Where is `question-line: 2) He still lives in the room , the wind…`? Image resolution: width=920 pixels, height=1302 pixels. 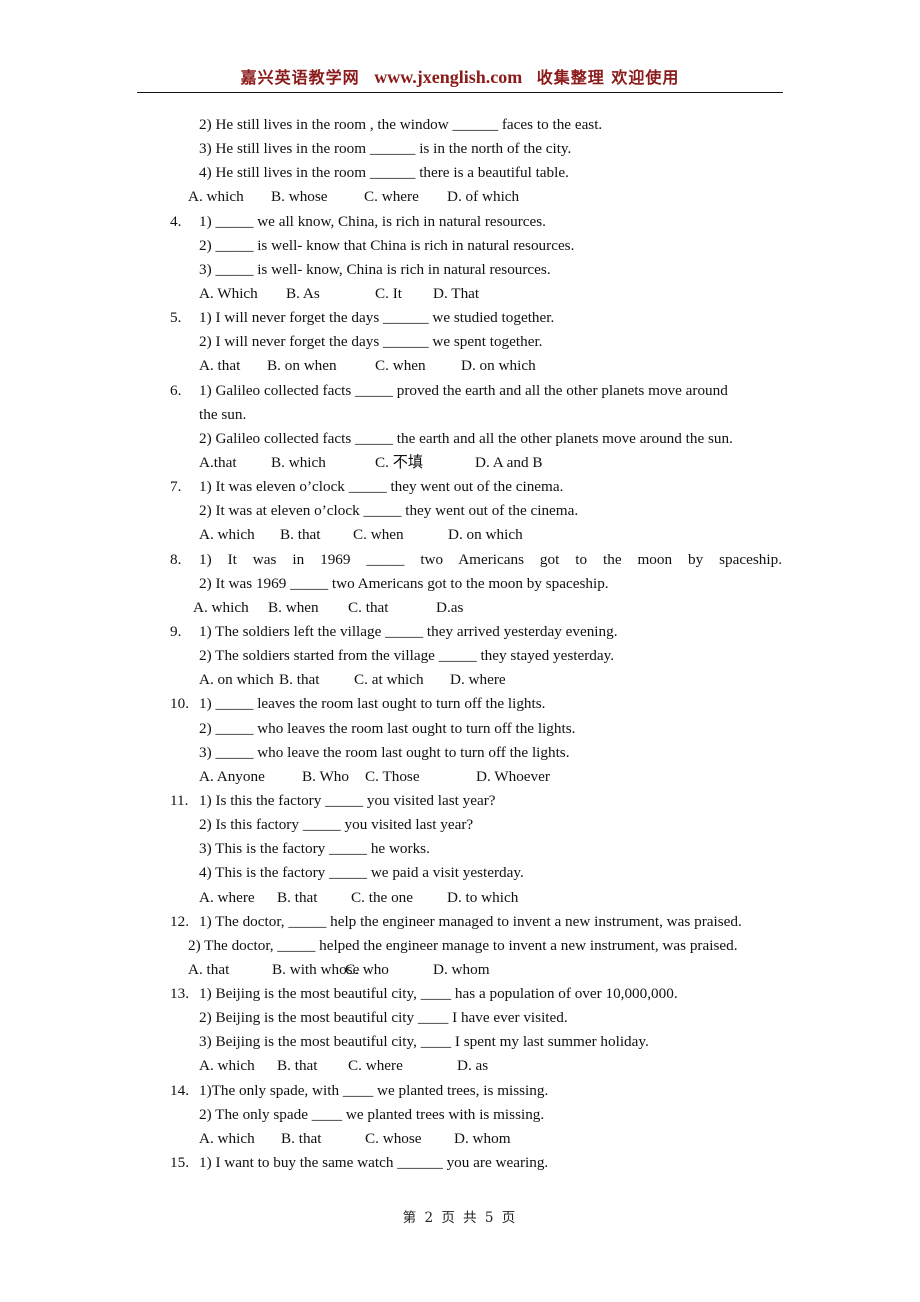
question-line: 2) He still lives in the room , the wind… is located at coordinates (476, 125).